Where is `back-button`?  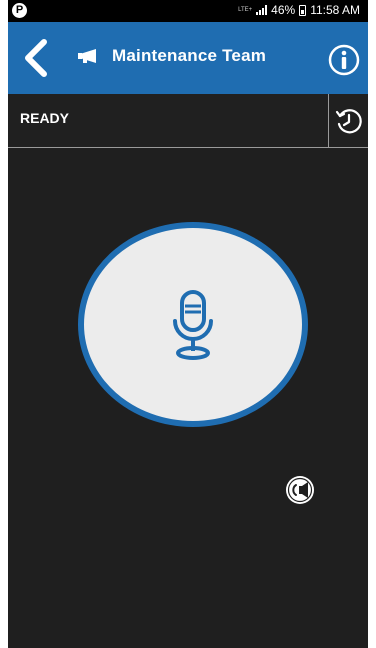 back-button is located at coordinates (36, 58).